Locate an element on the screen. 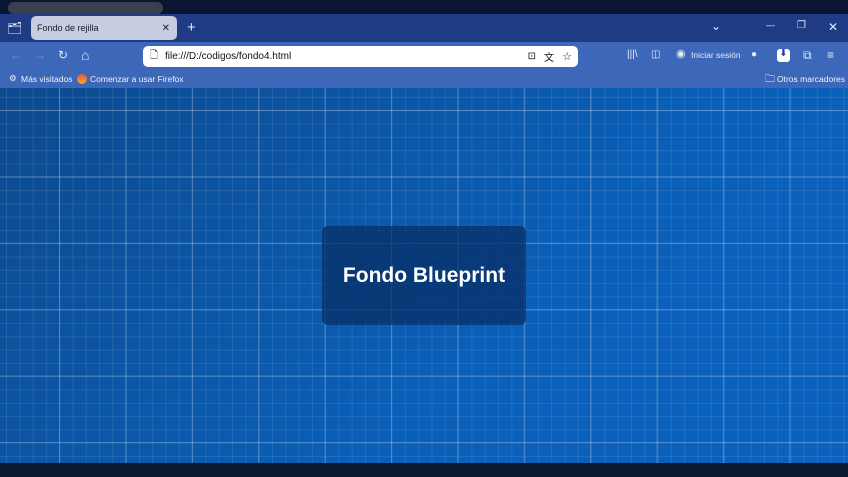 The height and width of the screenshot is (477, 848). reload-button: ↻ is located at coordinates (63, 55).